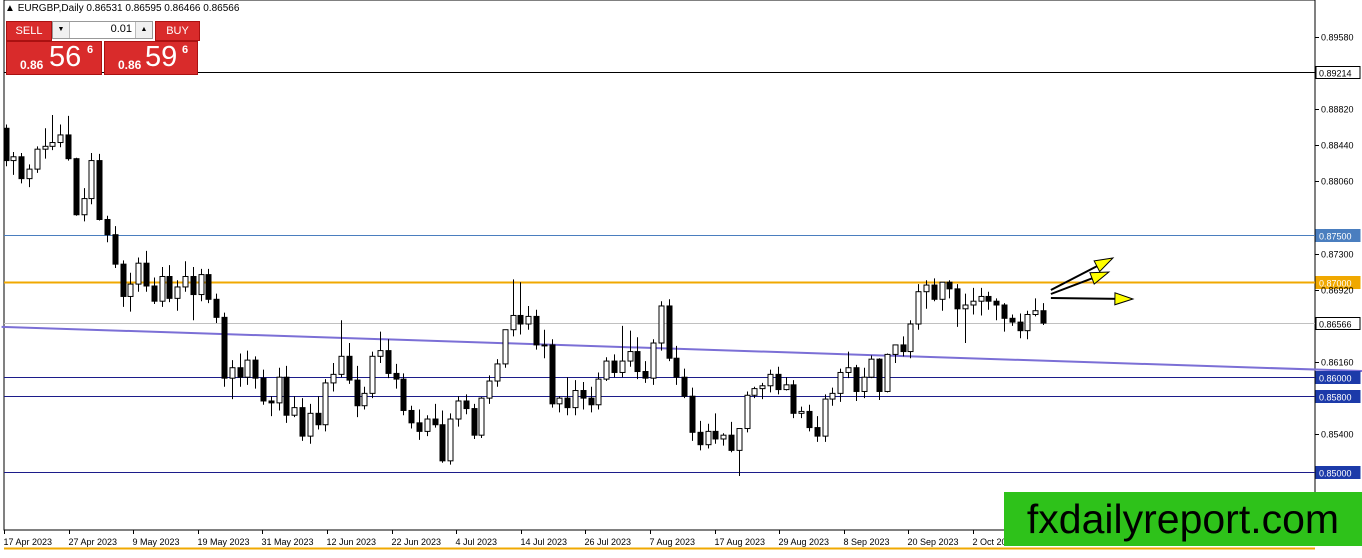 This screenshot has width=1362, height=558. Describe the element at coordinates (28, 542) in the screenshot. I see `x-tick-label-0: 17 Apr 2023` at that location.